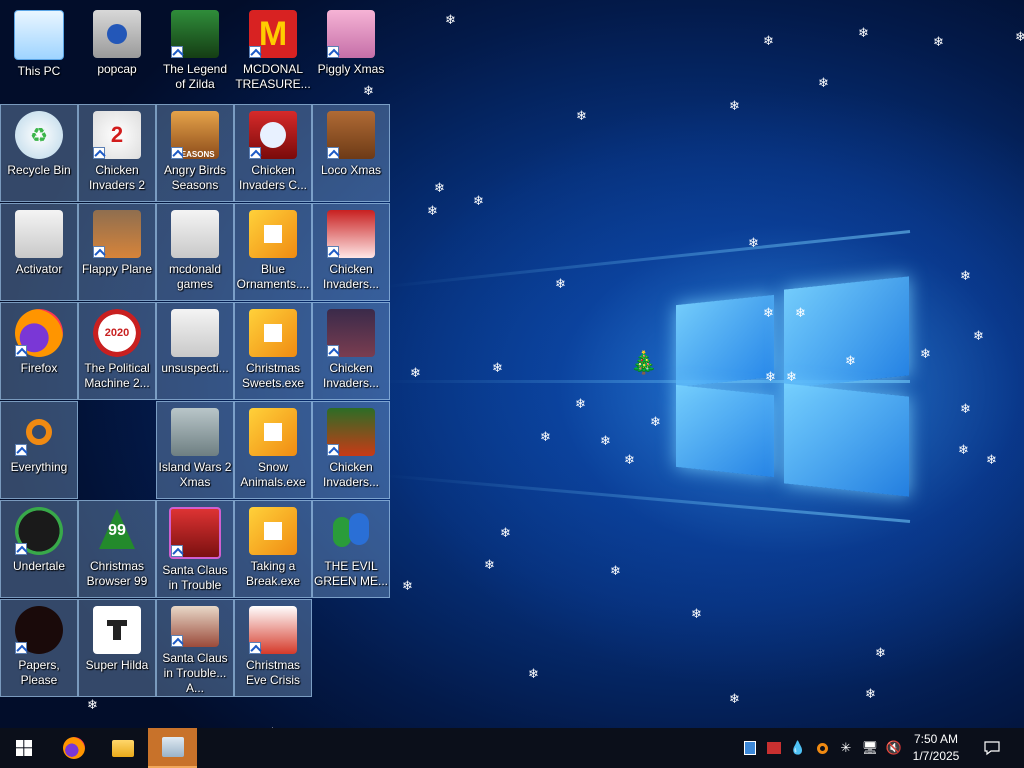  I want to click on file-explorer-icon, so click(123, 748).